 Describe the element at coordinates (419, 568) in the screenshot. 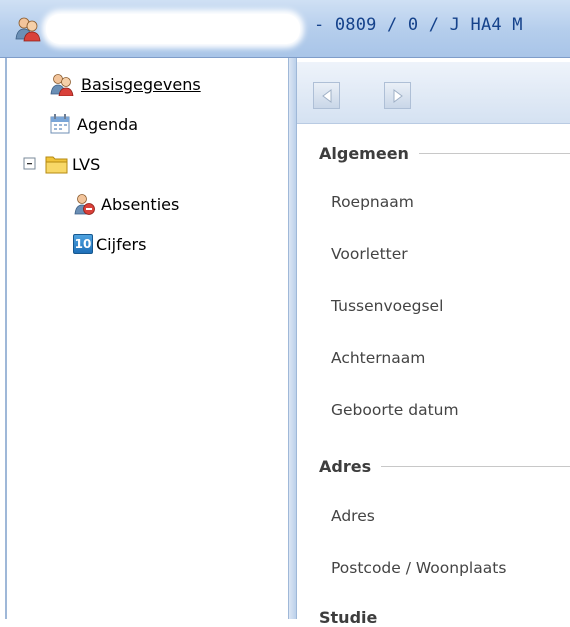

I see `field-label-postcode-woonplaats: Postcode / Woonplaats` at that location.